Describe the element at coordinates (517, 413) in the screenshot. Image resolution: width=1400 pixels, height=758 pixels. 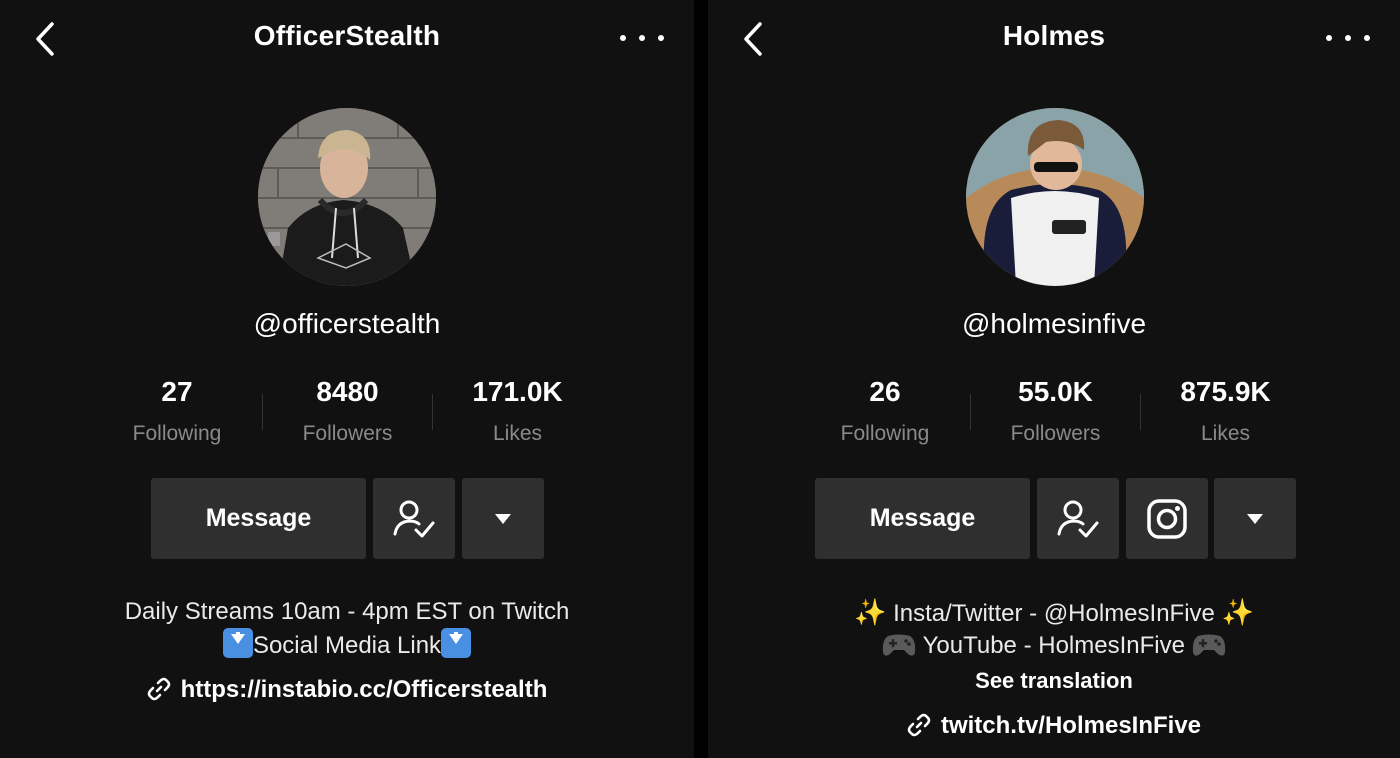
I see `stat-likes: 171.0K Likes` at that location.